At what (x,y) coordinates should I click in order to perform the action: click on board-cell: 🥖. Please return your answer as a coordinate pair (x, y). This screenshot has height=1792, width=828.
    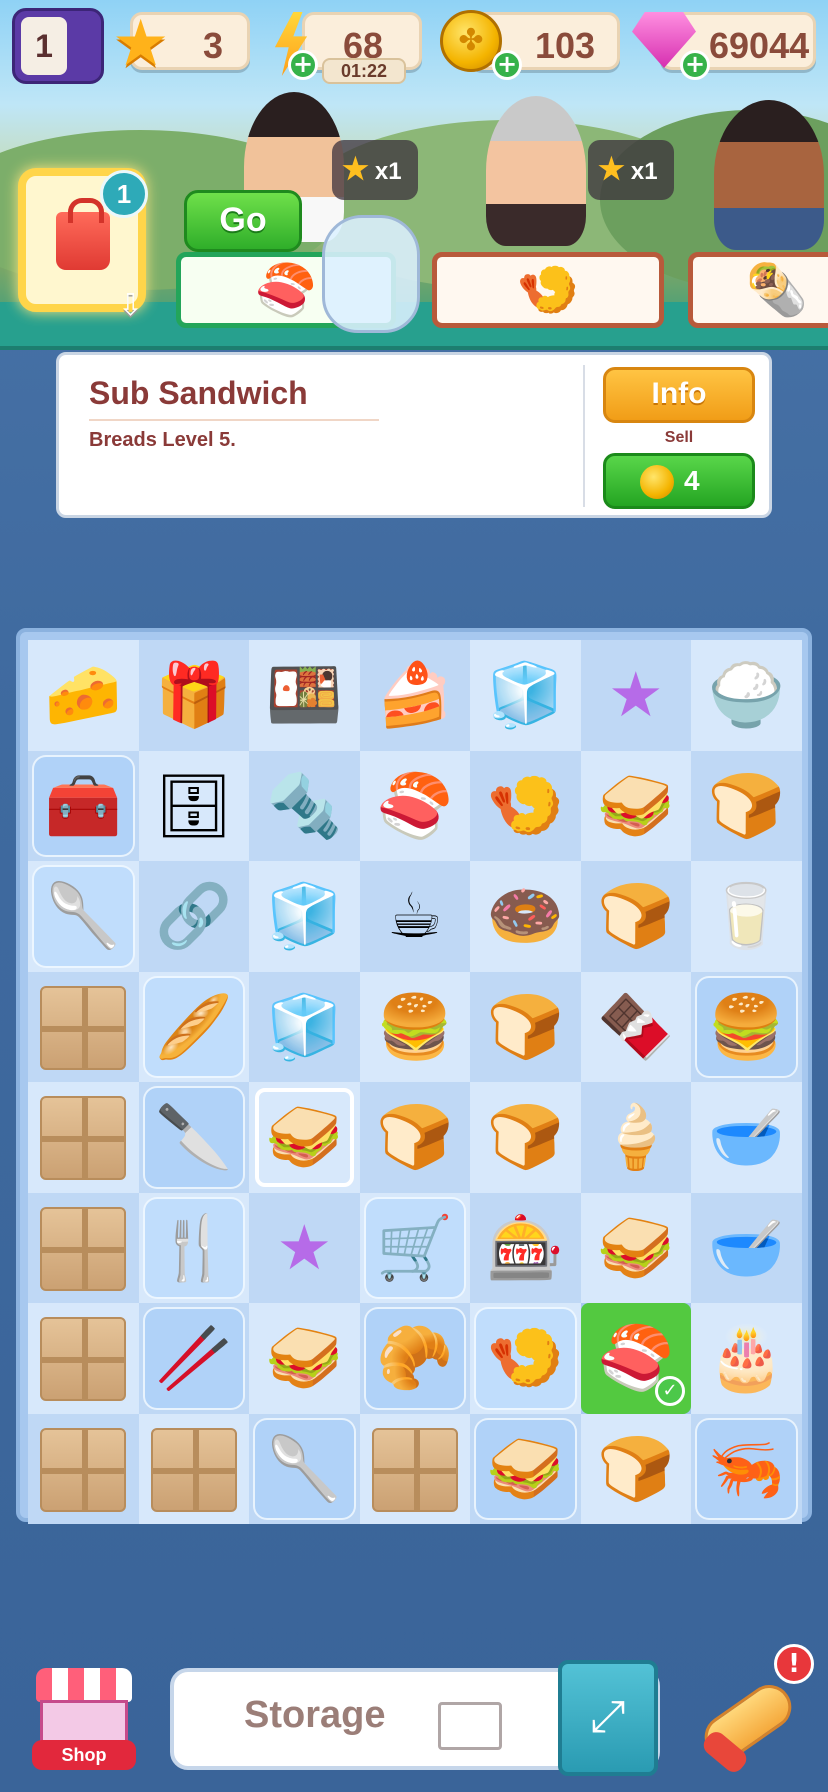
    Looking at the image, I should click on (193, 1026).